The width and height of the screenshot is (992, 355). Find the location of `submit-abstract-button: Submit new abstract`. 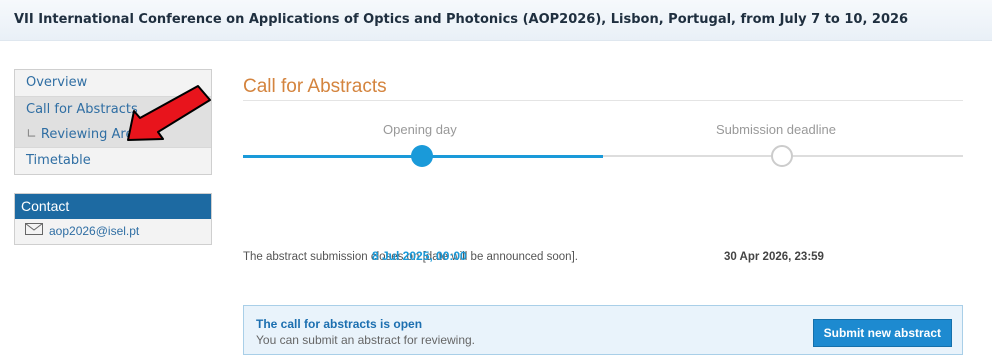

submit-abstract-button: Submit new abstract is located at coordinates (882, 333).